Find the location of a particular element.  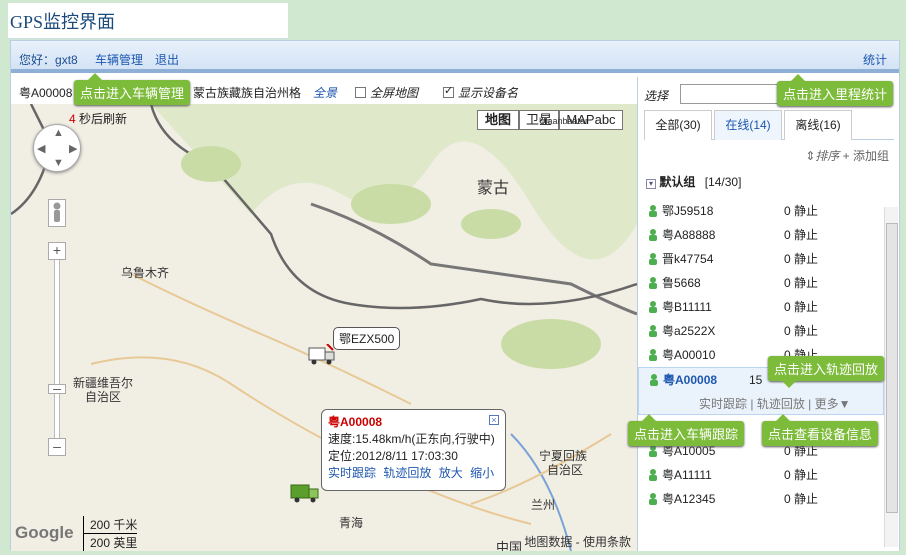

vehicle-management-link: 车辆管理 is located at coordinates (119, 59).